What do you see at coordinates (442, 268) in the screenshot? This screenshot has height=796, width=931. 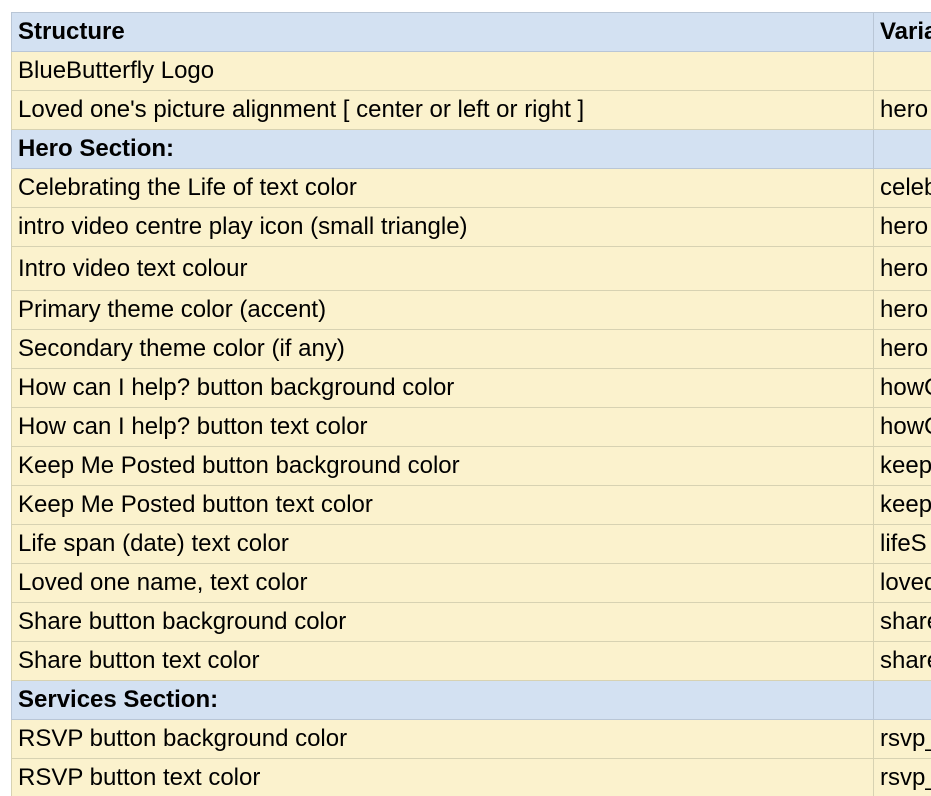 I see `structure-cell: Intro video text colour` at bounding box center [442, 268].